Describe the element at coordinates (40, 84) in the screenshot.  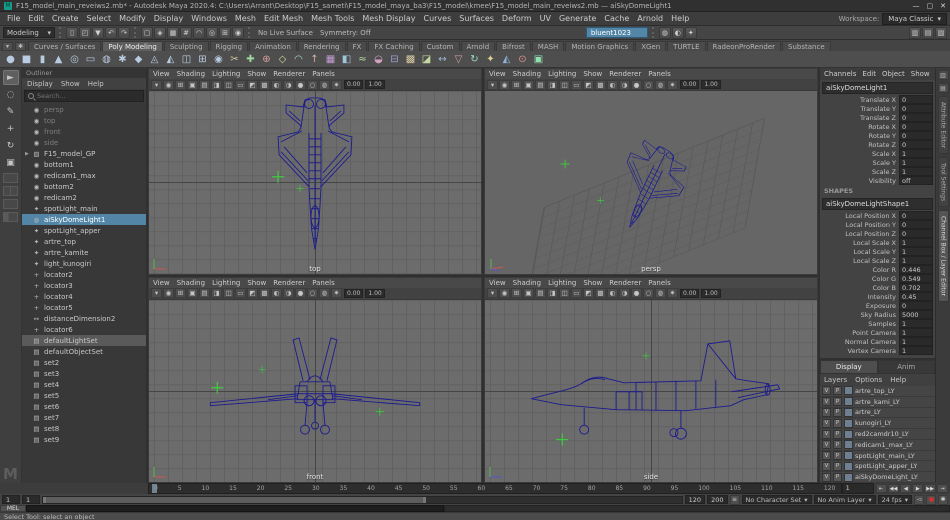
I see `outliner-menu-item: Display` at that location.